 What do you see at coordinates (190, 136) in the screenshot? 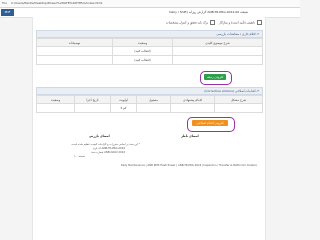
I see `supervisor-signature-label: امضای ناظر` at bounding box center [190, 136].